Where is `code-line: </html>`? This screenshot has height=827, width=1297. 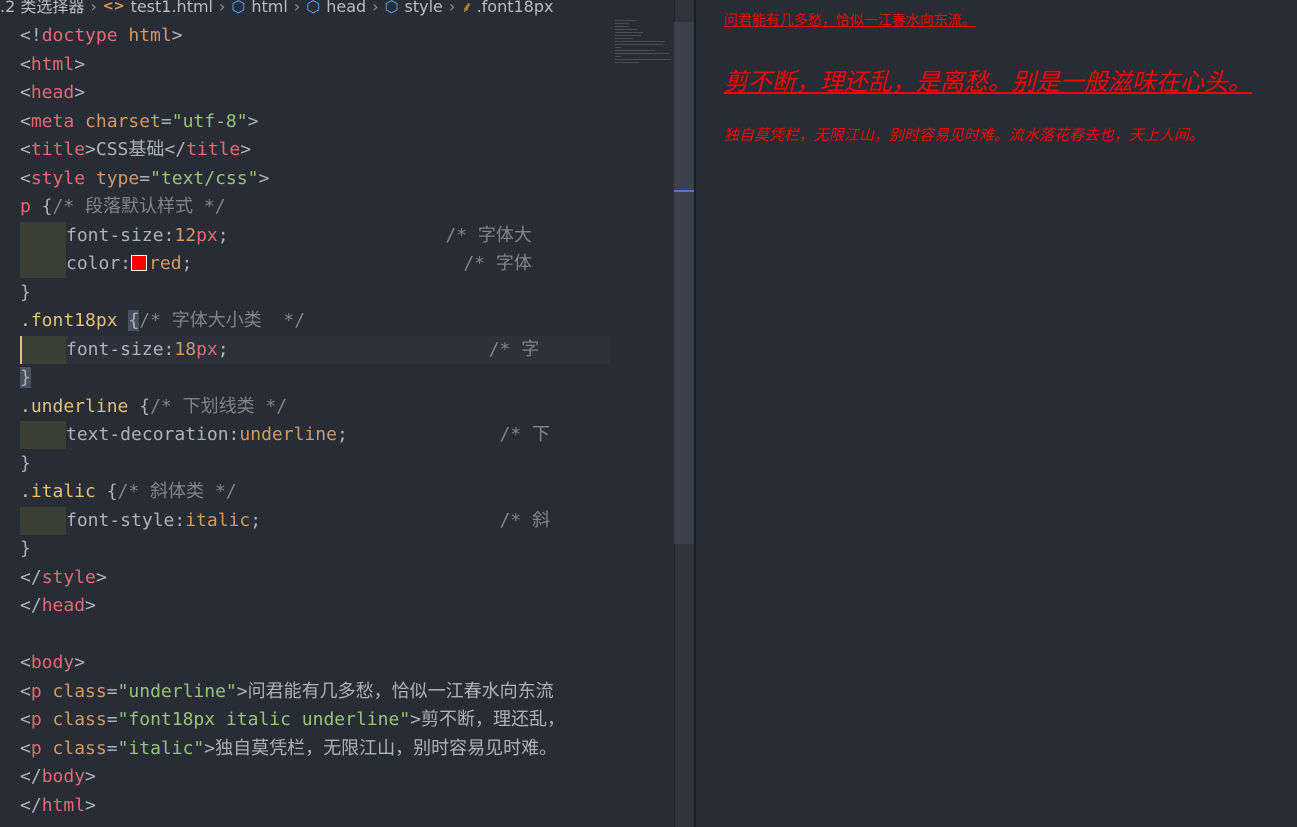 code-line: </html> is located at coordinates (58, 805).